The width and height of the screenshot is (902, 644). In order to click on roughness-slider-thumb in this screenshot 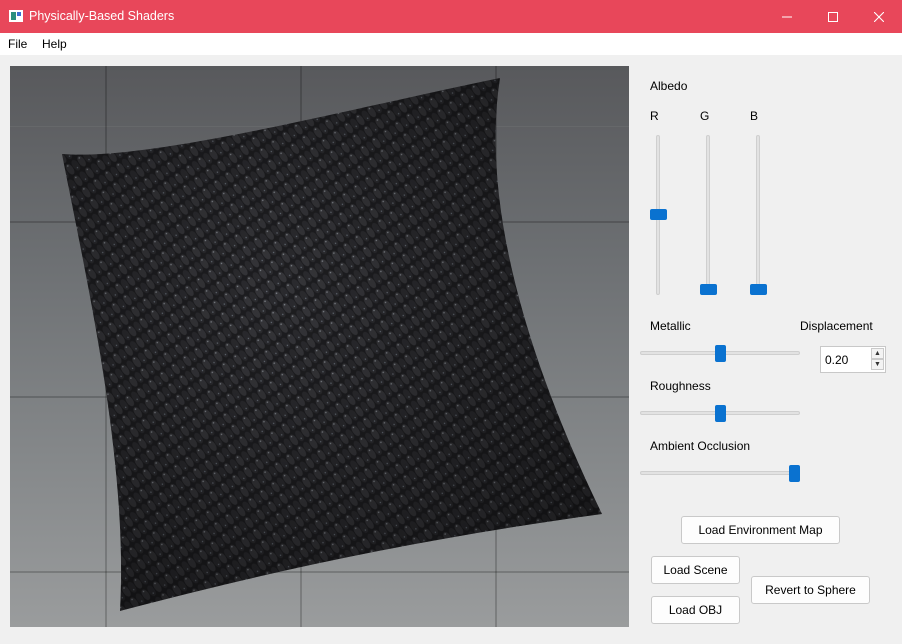, I will do `click(720, 413)`.